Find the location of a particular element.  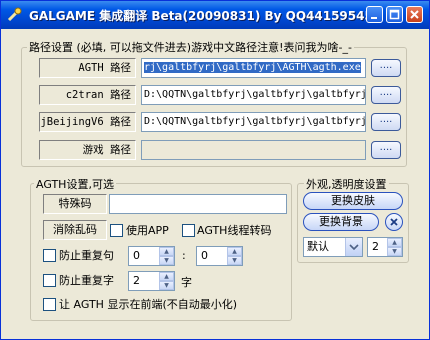

jbeijing-path-input: D:\QQTN\galtbfyrj\galtbfyrj\galtbfyrj is located at coordinates (253, 122).